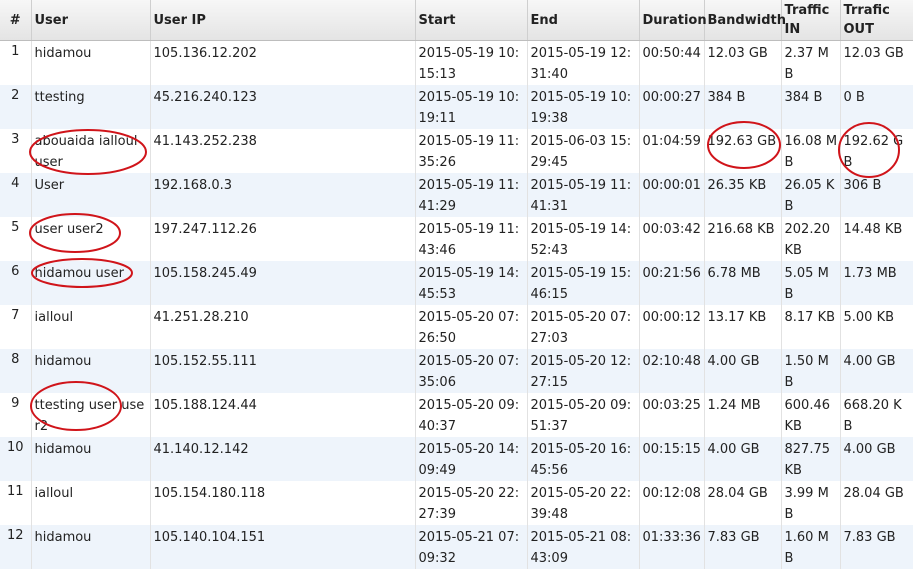 This screenshot has height=569, width=913. What do you see at coordinates (283, 327) in the screenshot?
I see `user-ip-cell: 41.251.28.210` at bounding box center [283, 327].